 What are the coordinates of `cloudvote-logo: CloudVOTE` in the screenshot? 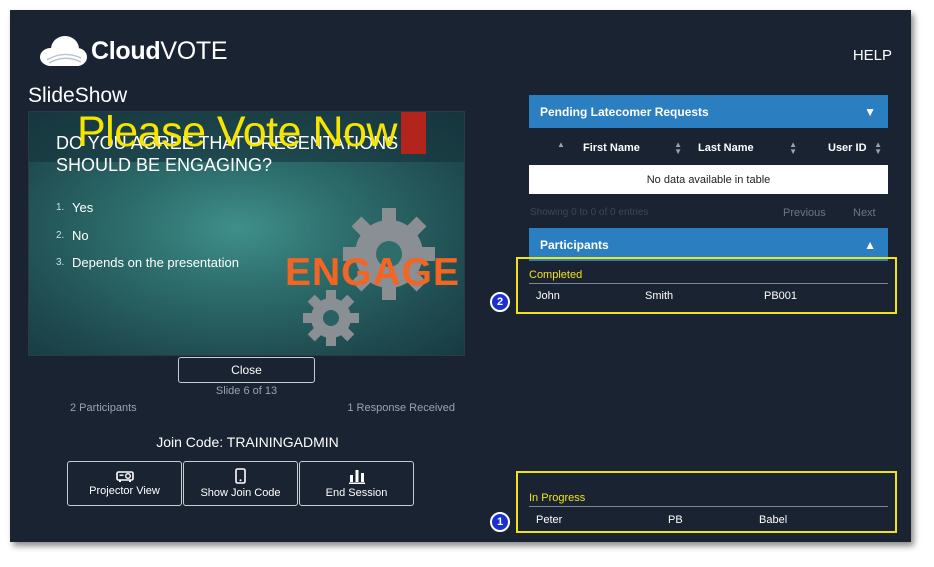 It's located at (132, 51).